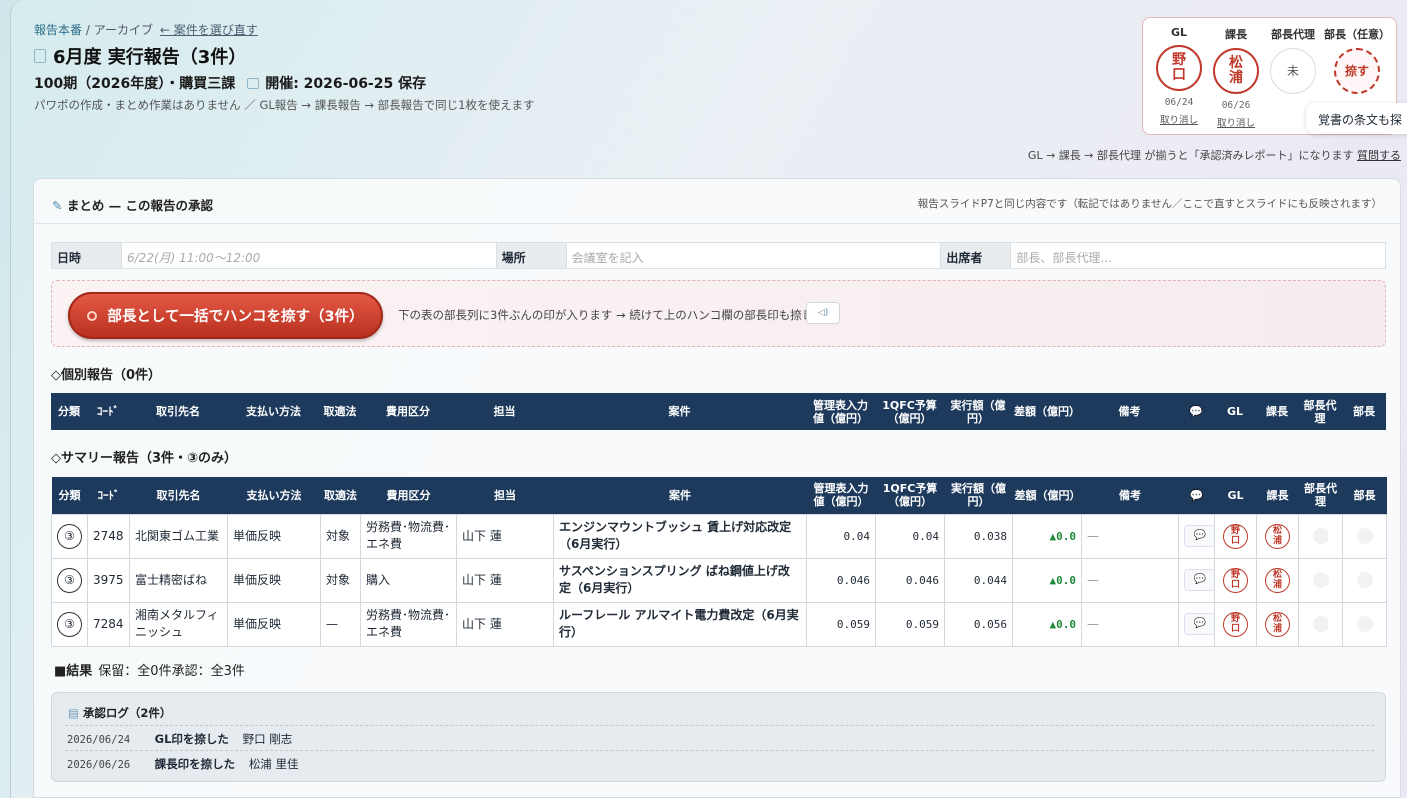  I want to click on header-col-payment: 支払い方法, so click(274, 495).